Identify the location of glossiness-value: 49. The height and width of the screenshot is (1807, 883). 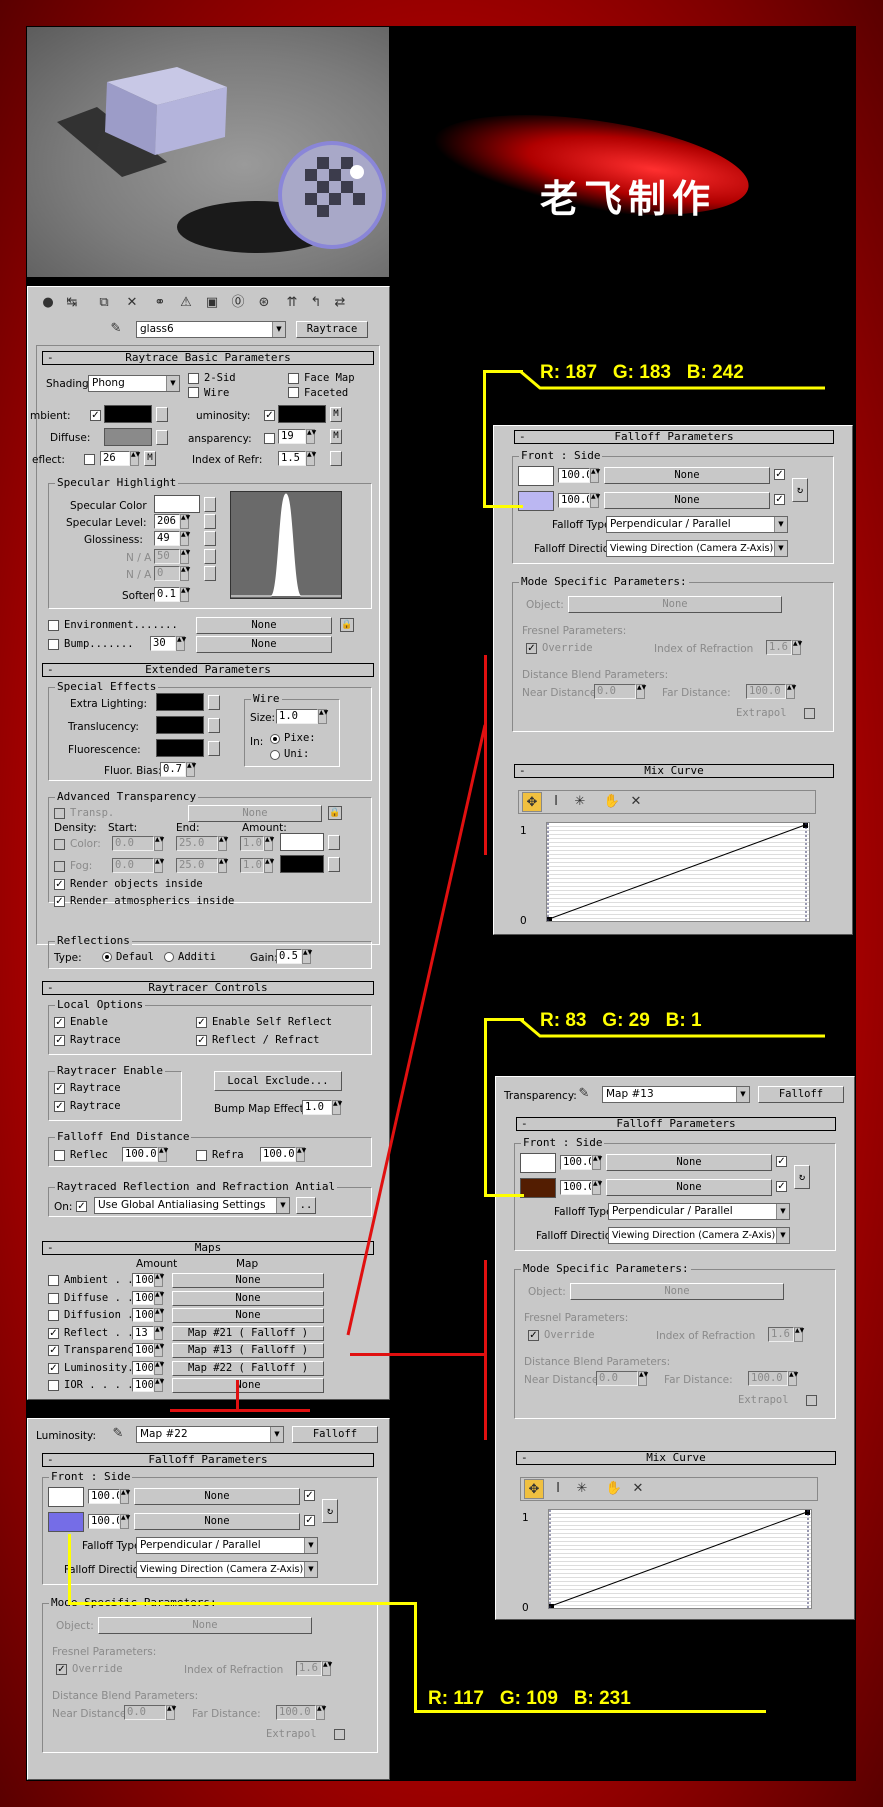
(167, 538).